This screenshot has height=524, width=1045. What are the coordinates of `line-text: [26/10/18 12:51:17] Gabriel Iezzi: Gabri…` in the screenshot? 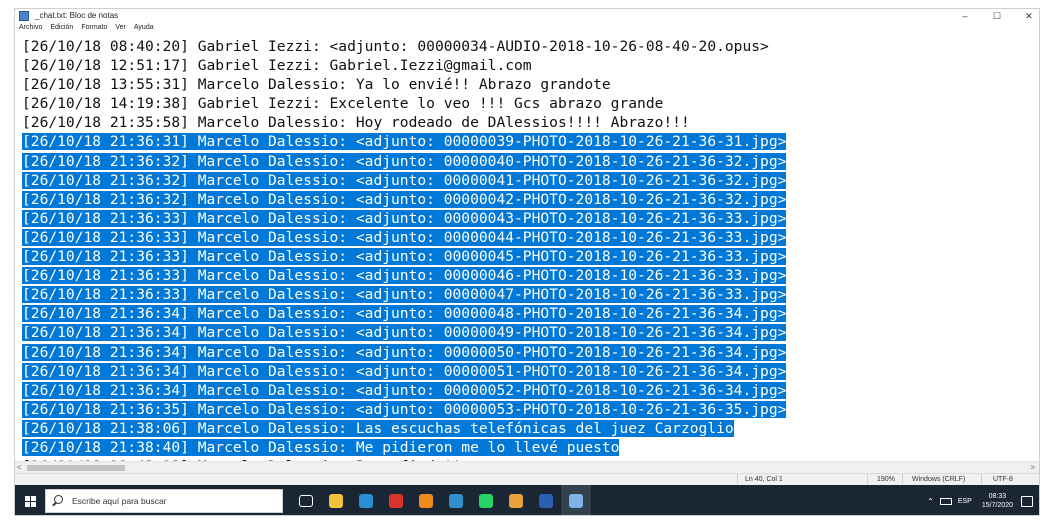 It's located at (277, 66).